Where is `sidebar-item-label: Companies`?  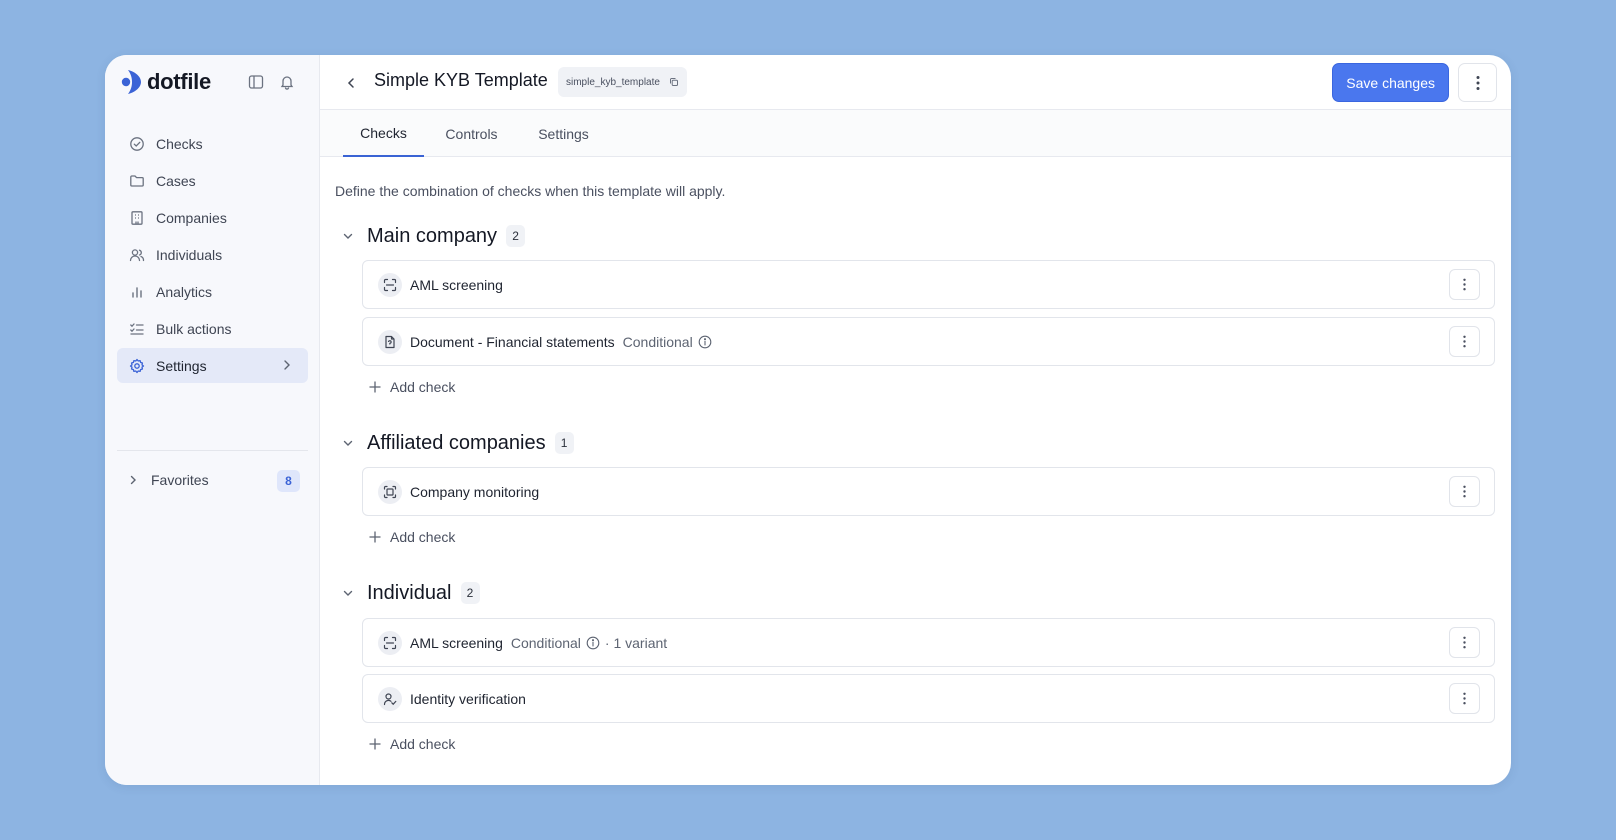 sidebar-item-label: Companies is located at coordinates (191, 217).